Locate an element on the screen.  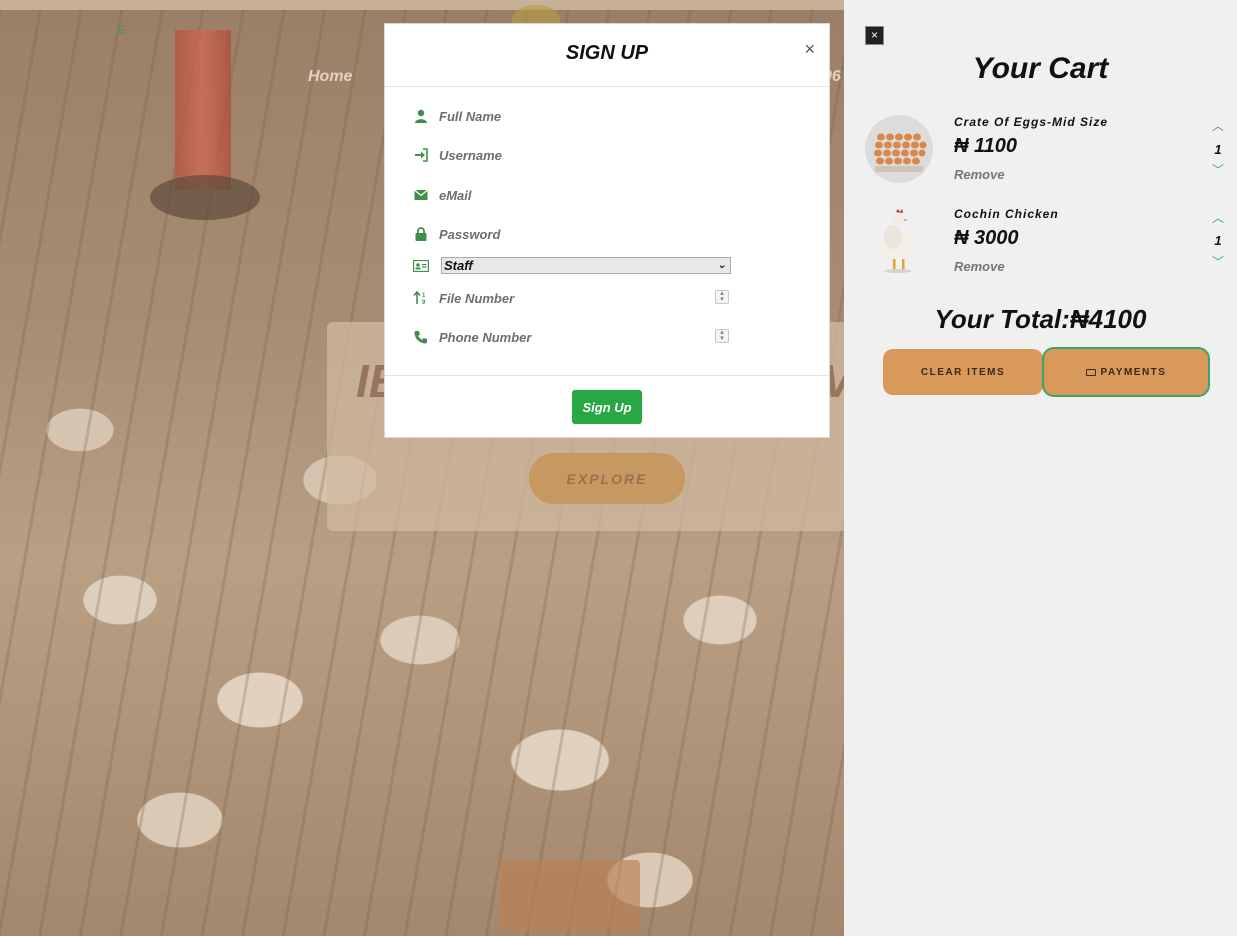
full-name-row is located at coordinates (546, 116).